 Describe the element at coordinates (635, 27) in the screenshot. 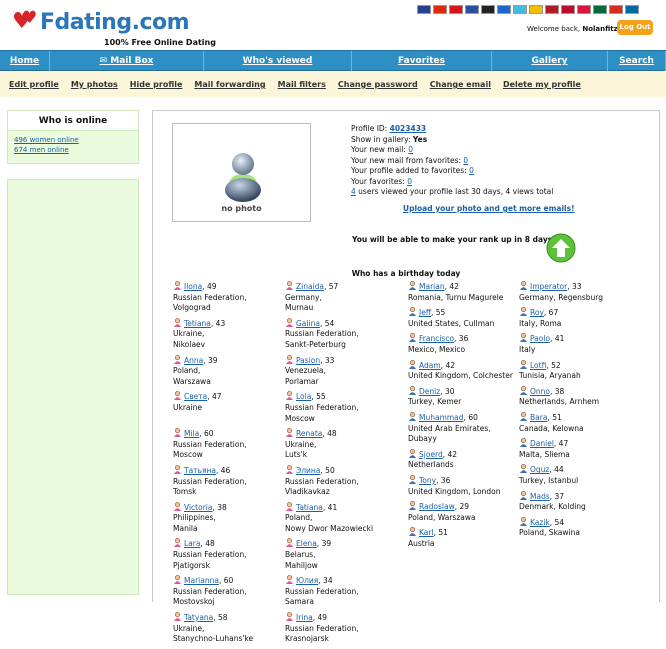

I see `logout-button: Log Out` at that location.